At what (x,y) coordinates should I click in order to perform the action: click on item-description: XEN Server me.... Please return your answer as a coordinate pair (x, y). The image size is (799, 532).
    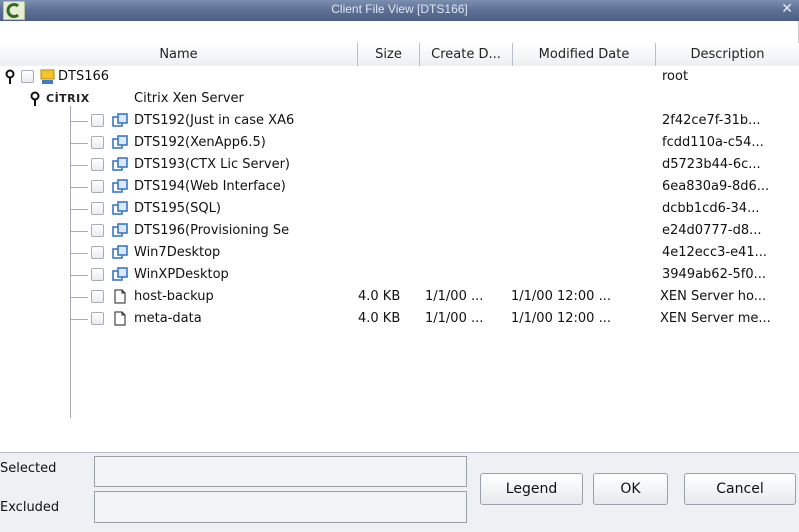
    Looking at the image, I should click on (715, 318).